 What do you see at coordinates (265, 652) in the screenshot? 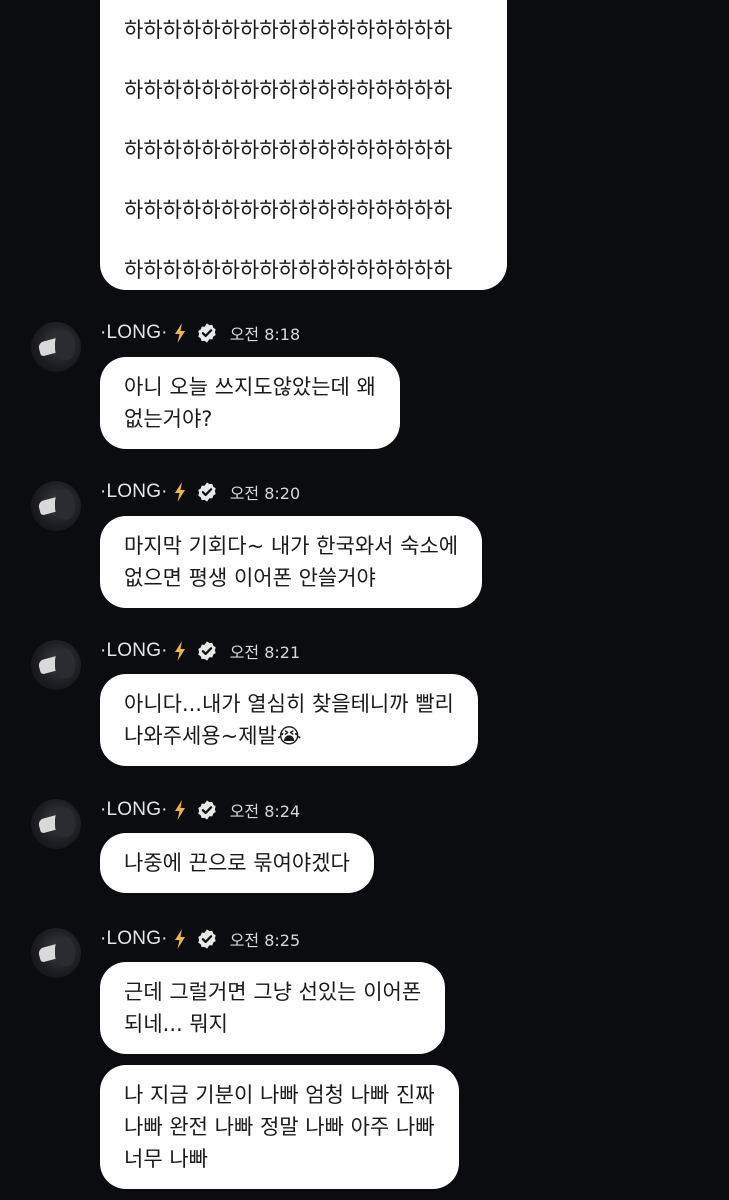
I see `timestamp: 오전 8:21` at bounding box center [265, 652].